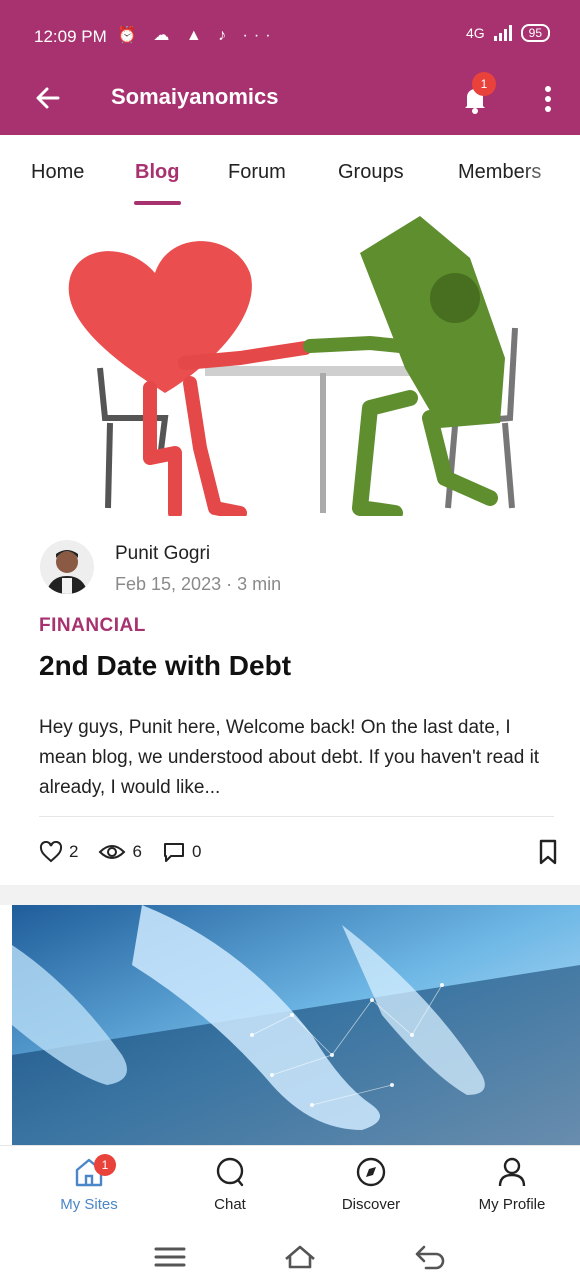  I want to click on nav-label-my-sites: My Sites, so click(89, 1204).